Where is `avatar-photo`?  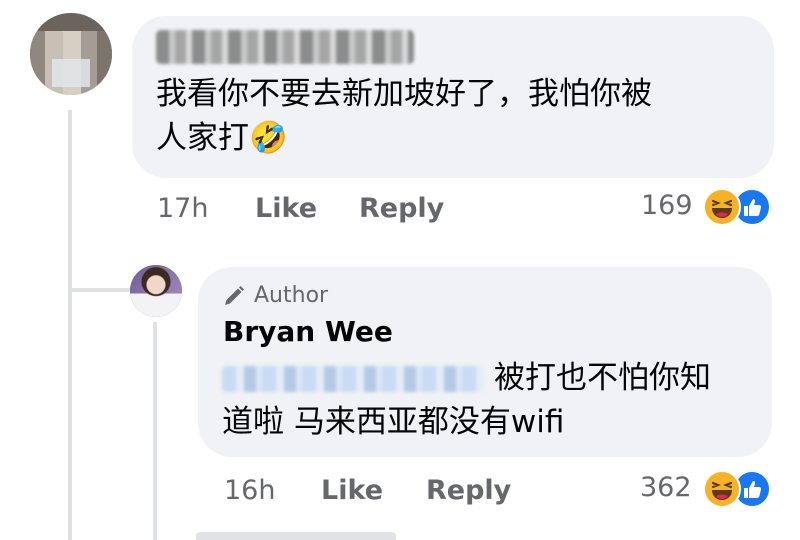 avatar-photo is located at coordinates (156, 291).